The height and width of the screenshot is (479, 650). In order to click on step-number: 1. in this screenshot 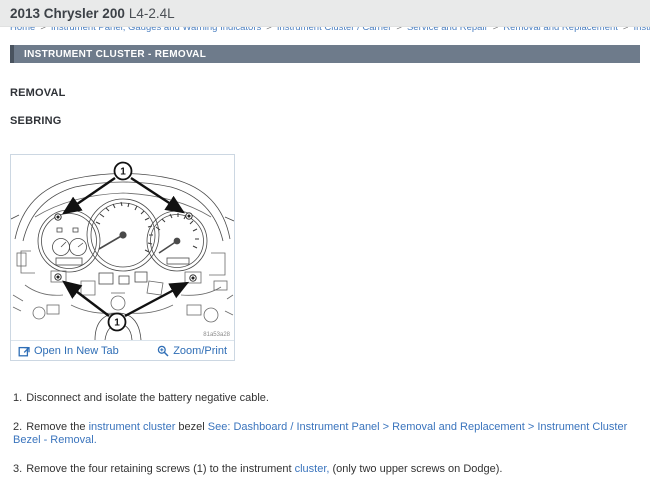, I will do `click(18, 398)`.